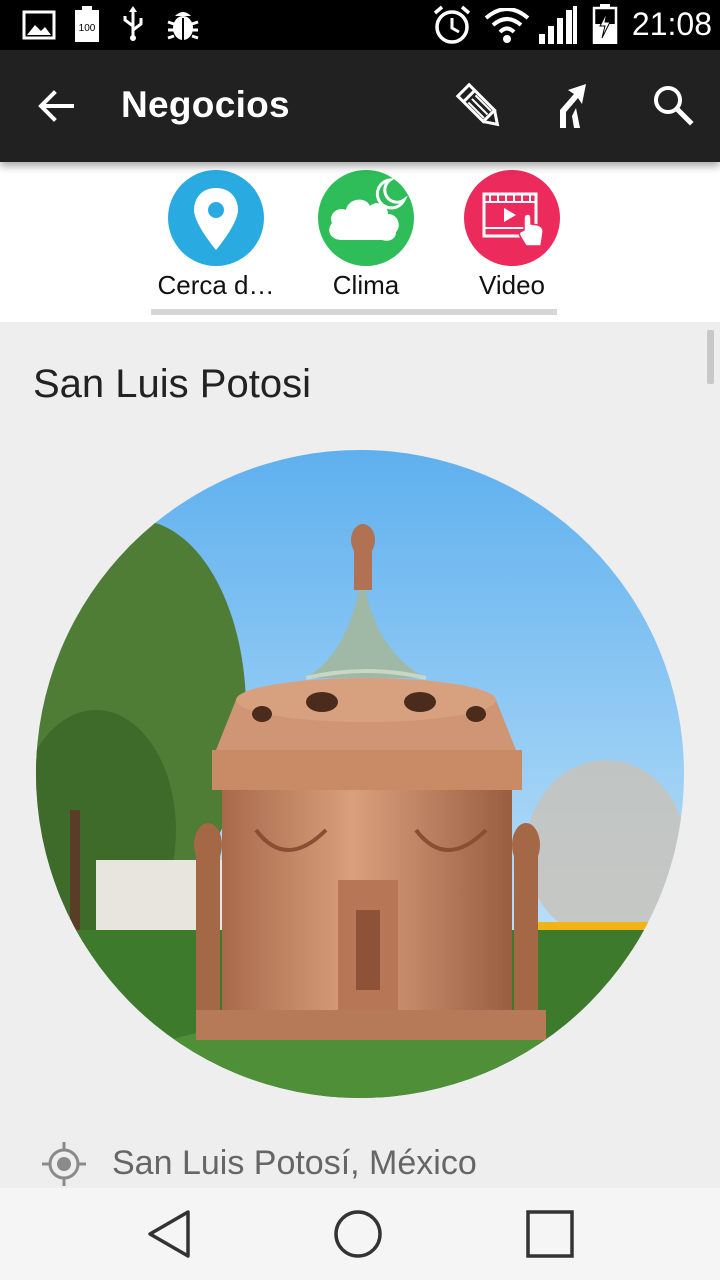 The image size is (720, 1280). I want to click on tab-video: Video, so click(512, 240).